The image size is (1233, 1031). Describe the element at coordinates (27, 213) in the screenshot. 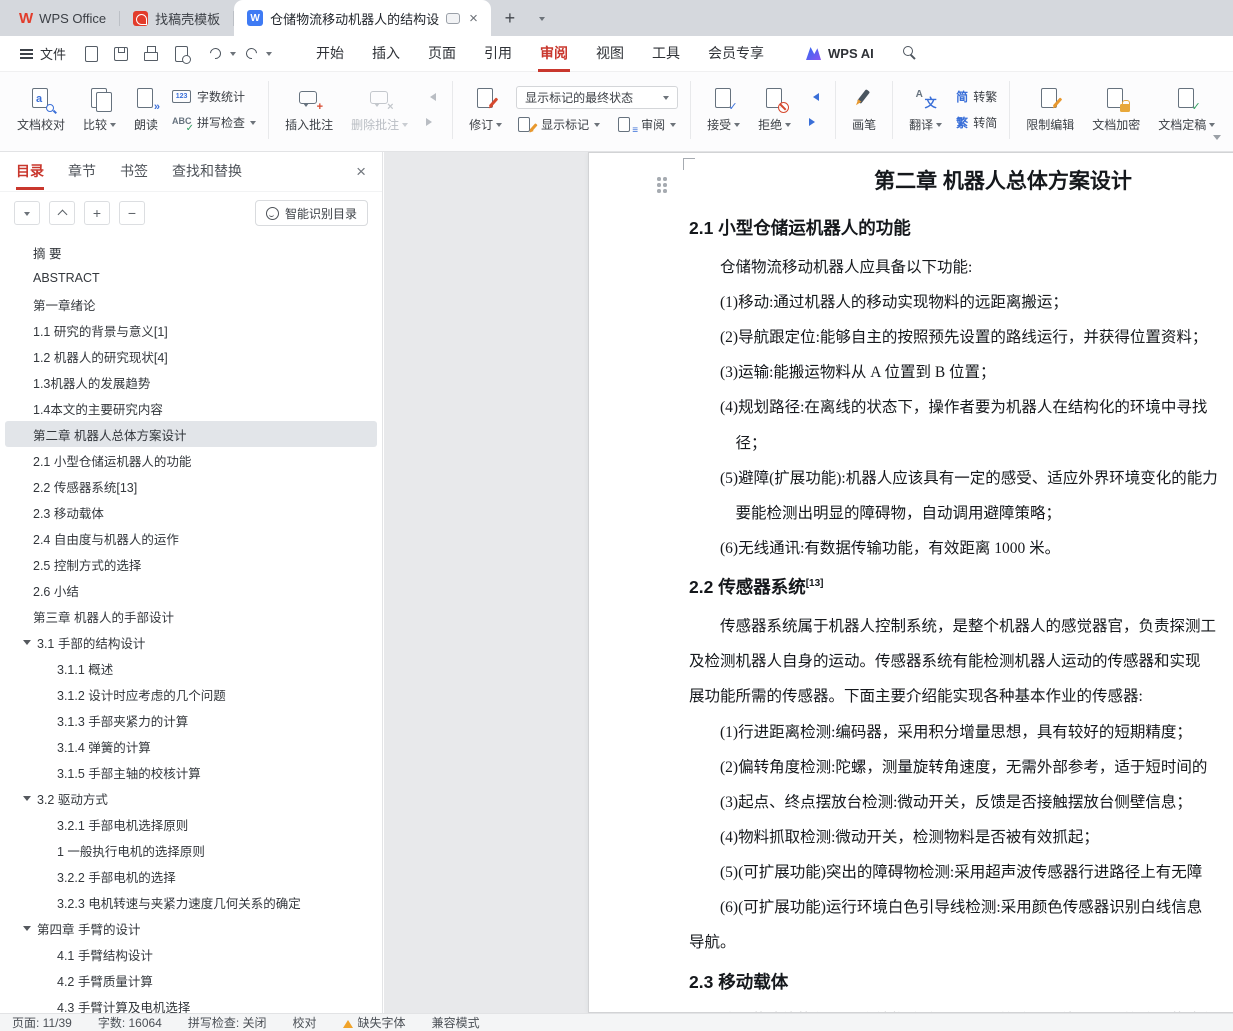

I see `toc-level-select` at that location.